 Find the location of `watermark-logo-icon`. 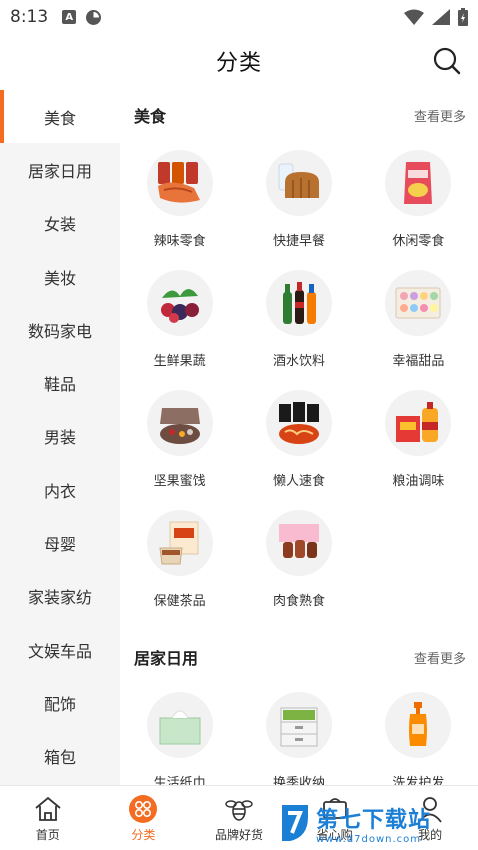

watermark-logo-icon is located at coordinates (295, 823).